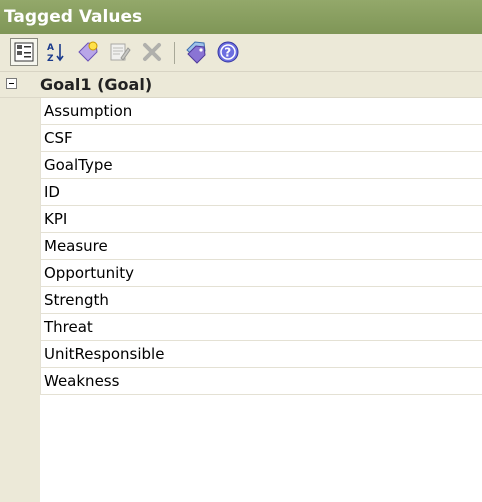  What do you see at coordinates (241, 17) in the screenshot?
I see `panel-title-bar: Tagged Values` at bounding box center [241, 17].